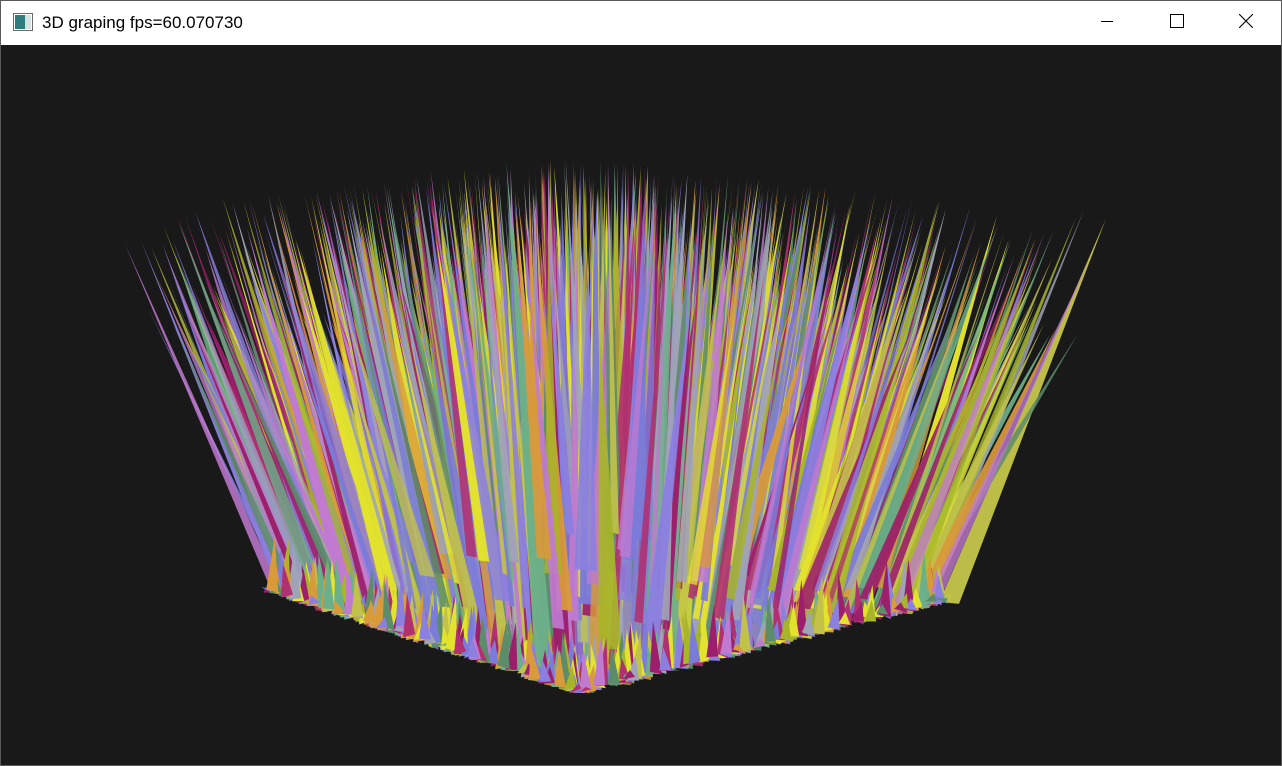 The image size is (1282, 766). What do you see at coordinates (641, 23) in the screenshot?
I see `title-bar: 3D graping fps=60.070730` at bounding box center [641, 23].